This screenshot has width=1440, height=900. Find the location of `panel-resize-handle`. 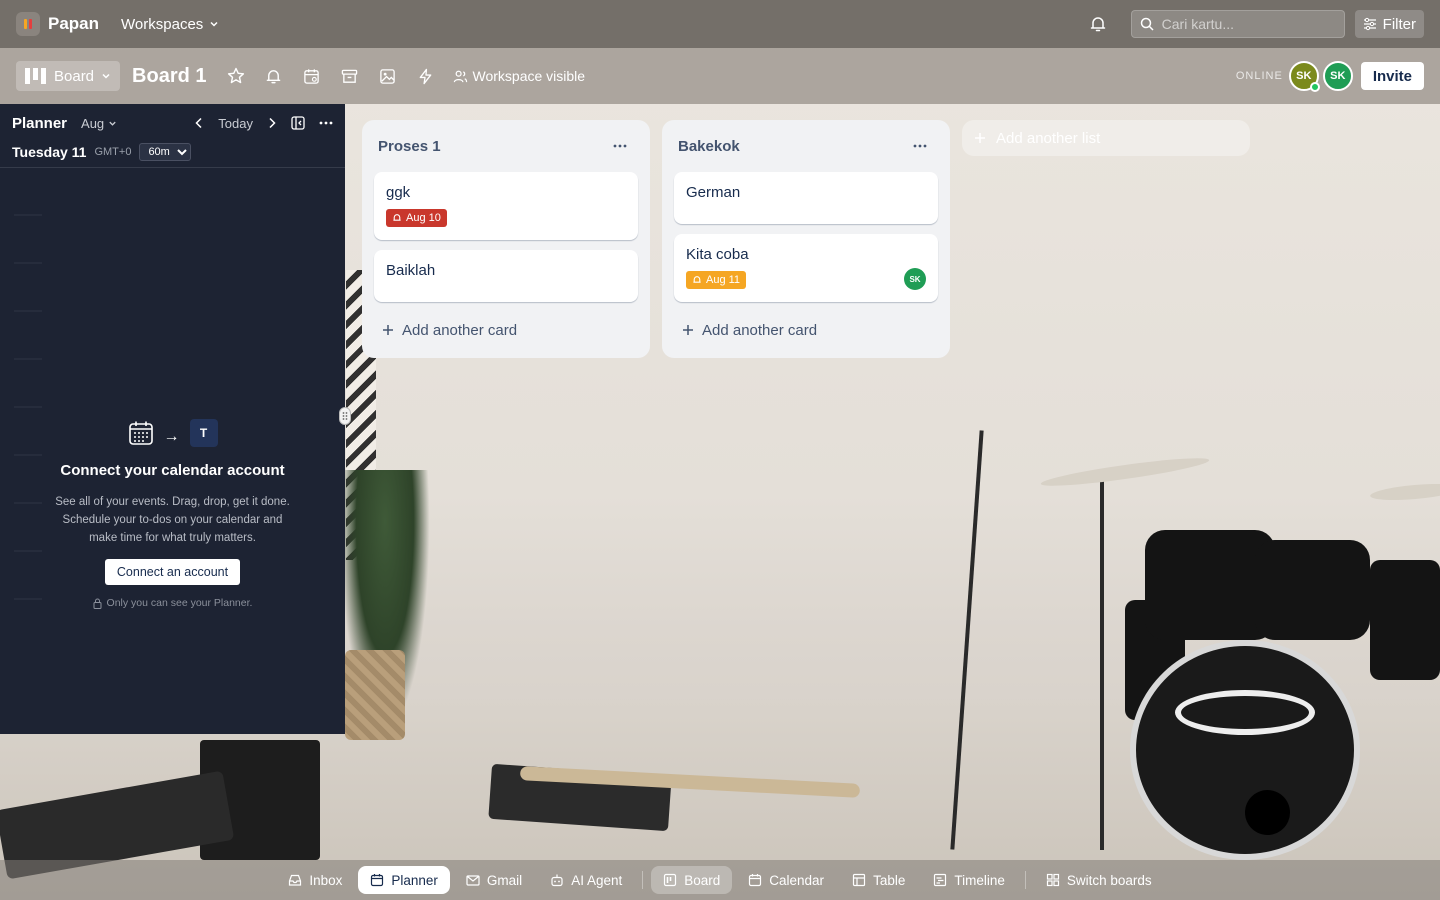

panel-resize-handle is located at coordinates (345, 416).